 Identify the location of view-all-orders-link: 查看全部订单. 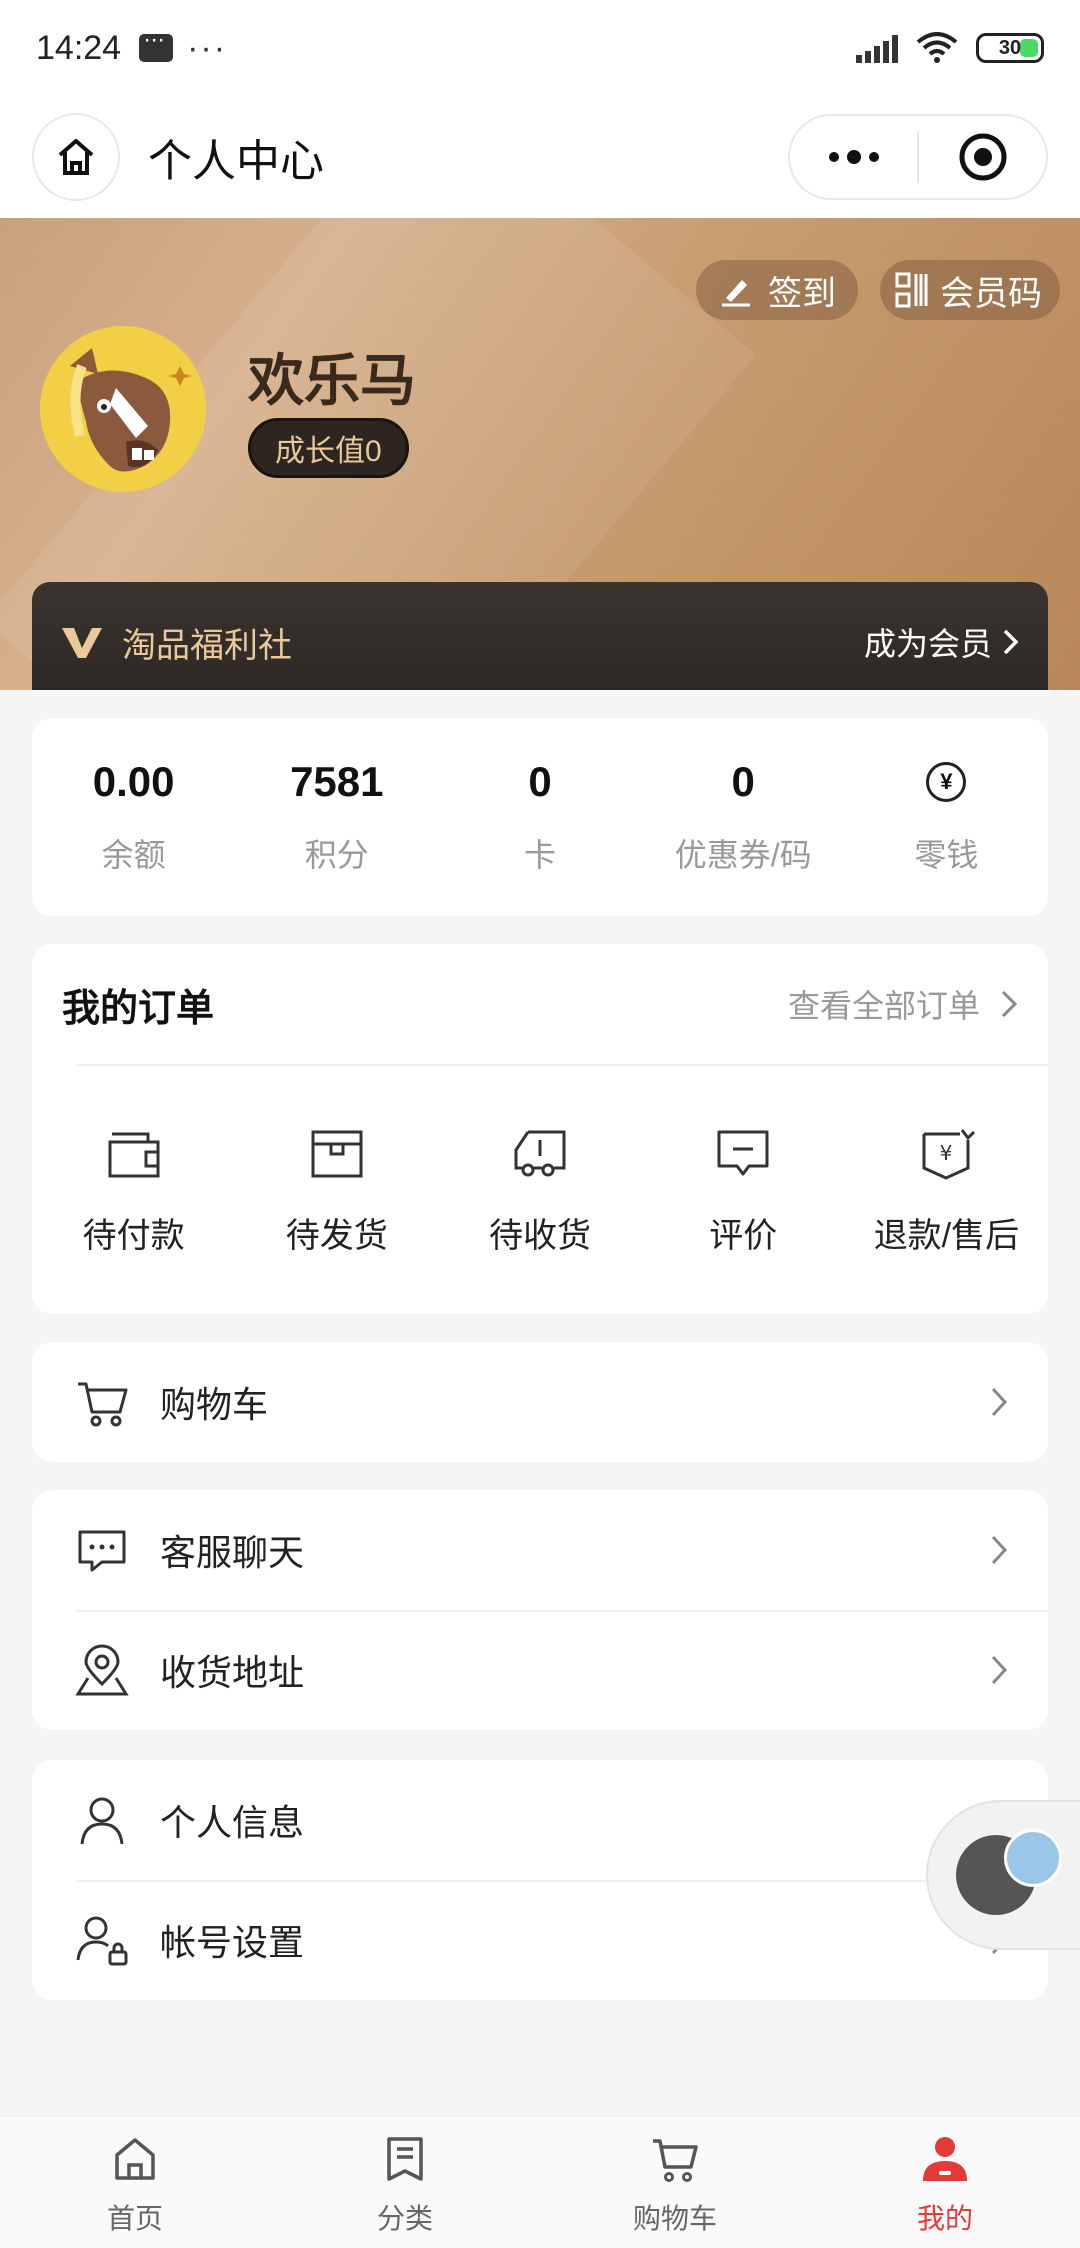
(903, 1004).